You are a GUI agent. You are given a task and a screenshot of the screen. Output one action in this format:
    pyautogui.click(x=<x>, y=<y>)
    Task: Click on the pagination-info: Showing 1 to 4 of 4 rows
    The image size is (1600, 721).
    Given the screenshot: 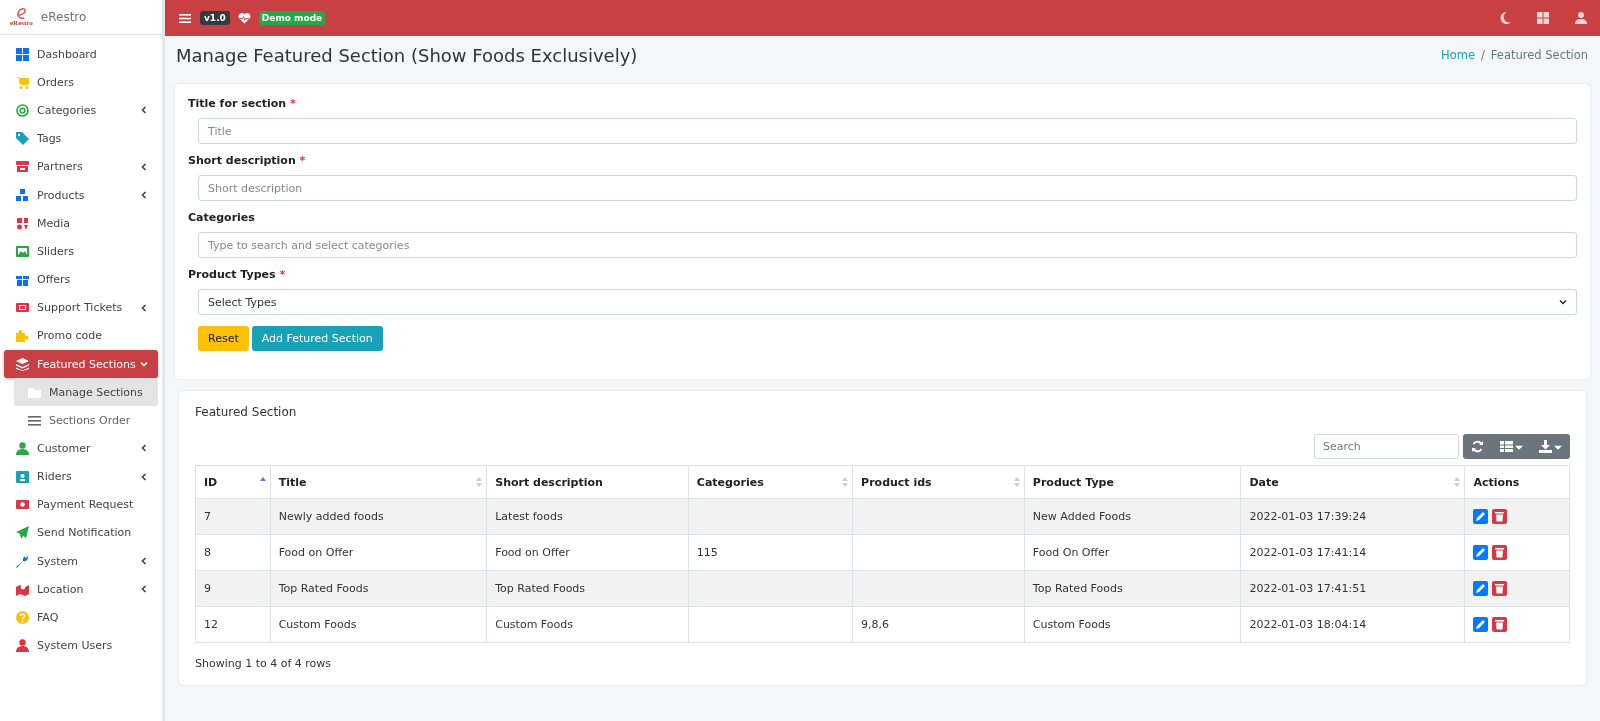 What is the action you would take?
    pyautogui.click(x=264, y=663)
    